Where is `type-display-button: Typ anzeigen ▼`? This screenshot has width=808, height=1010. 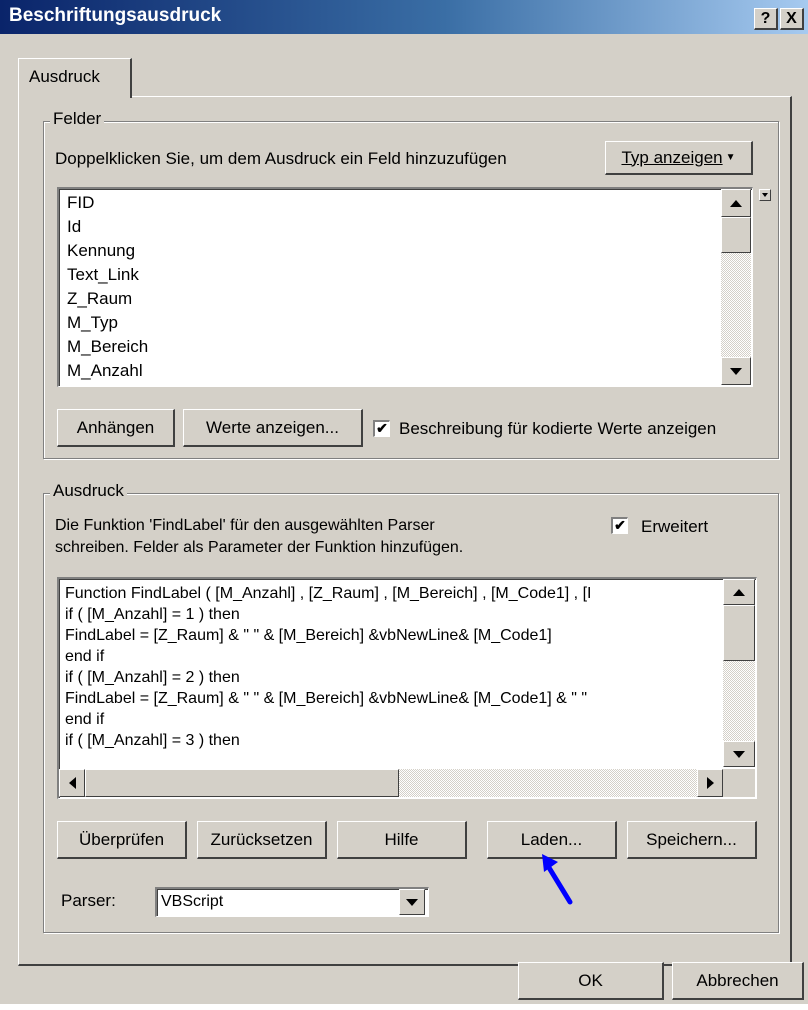
type-display-button: Typ anzeigen ▼ is located at coordinates (679, 158).